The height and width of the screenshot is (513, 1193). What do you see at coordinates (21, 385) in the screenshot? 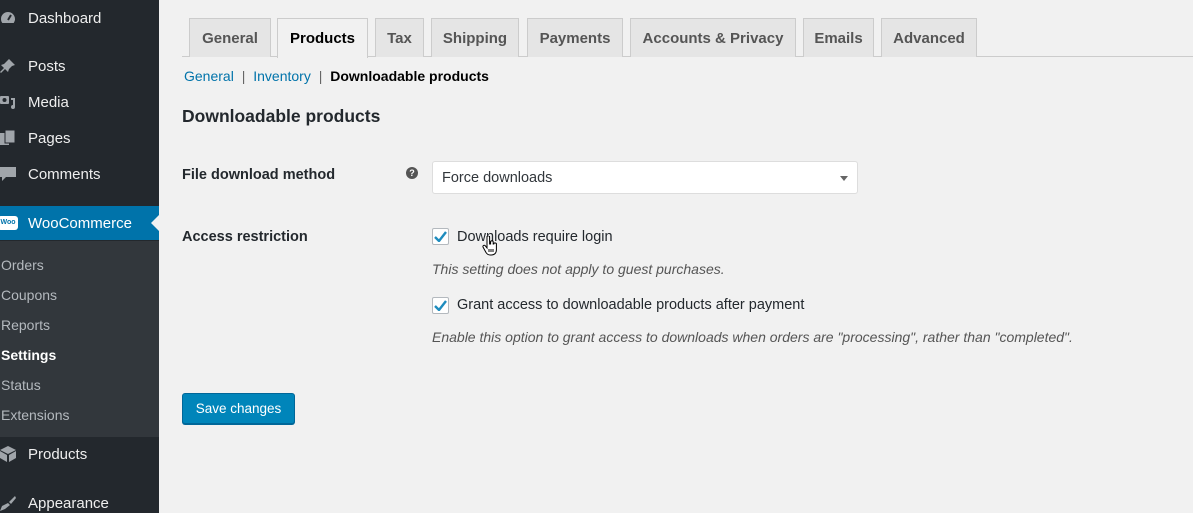
I see `submenu-status: Status` at bounding box center [21, 385].